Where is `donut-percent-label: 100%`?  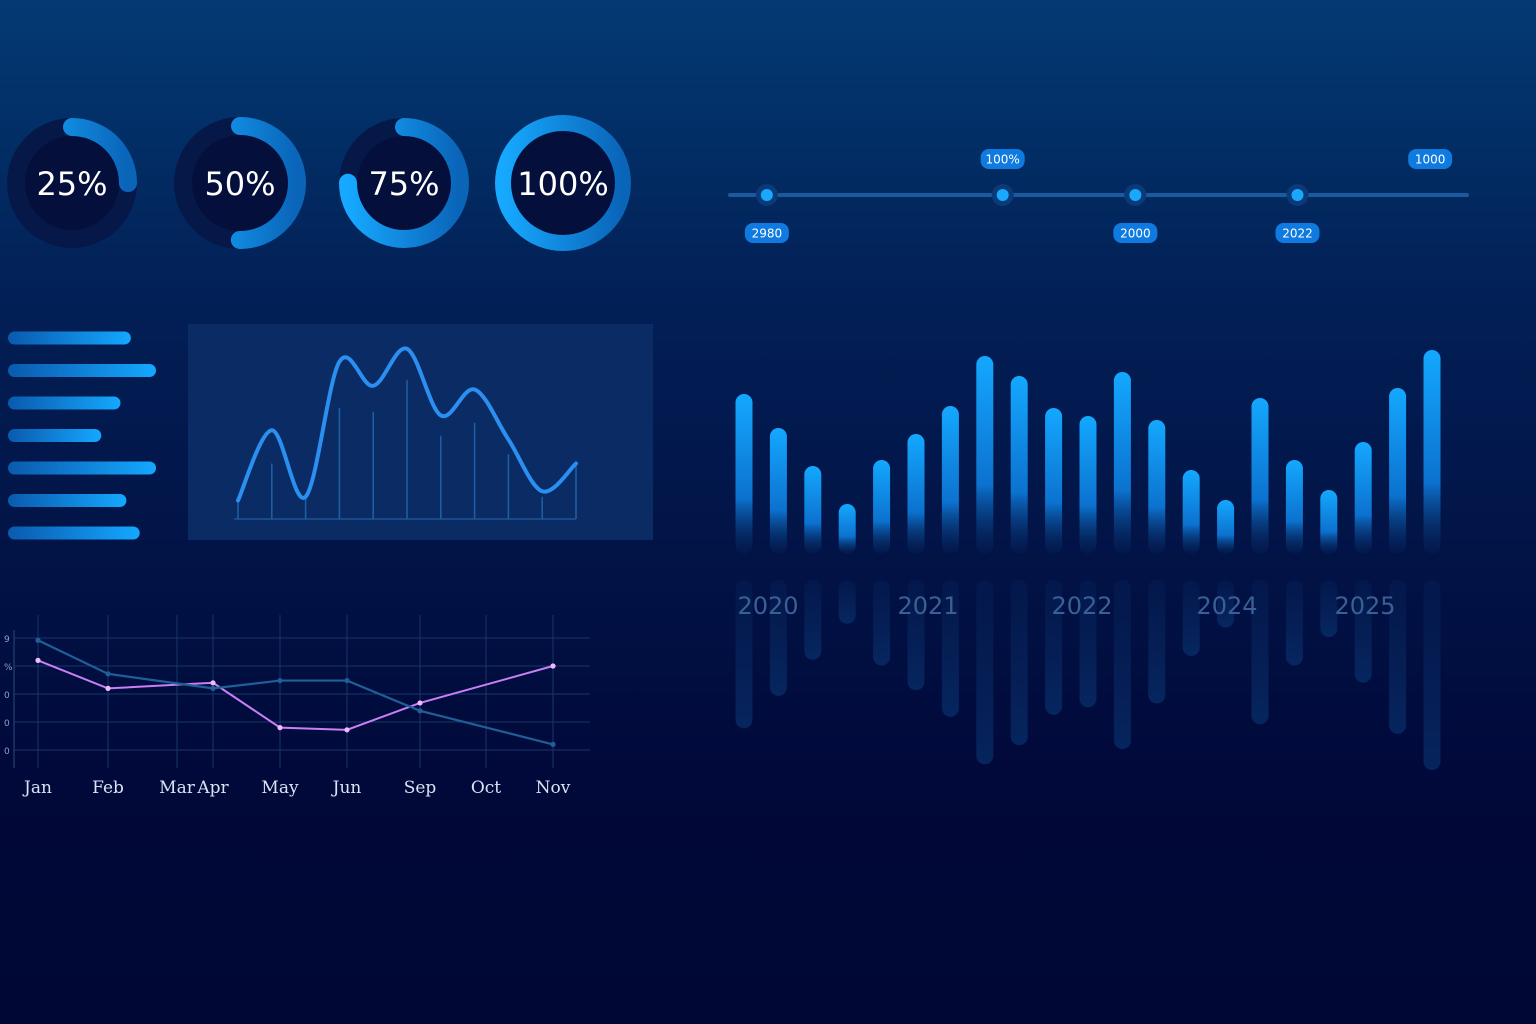 donut-percent-label: 100% is located at coordinates (562, 184).